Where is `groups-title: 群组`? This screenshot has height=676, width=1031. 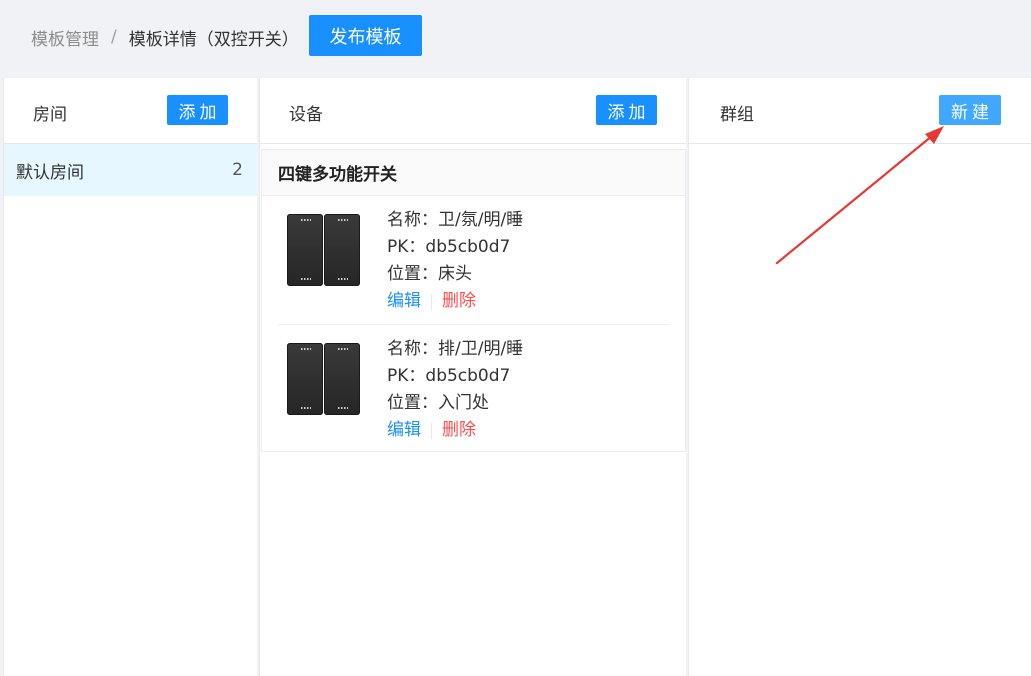 groups-title: 群组 is located at coordinates (737, 115).